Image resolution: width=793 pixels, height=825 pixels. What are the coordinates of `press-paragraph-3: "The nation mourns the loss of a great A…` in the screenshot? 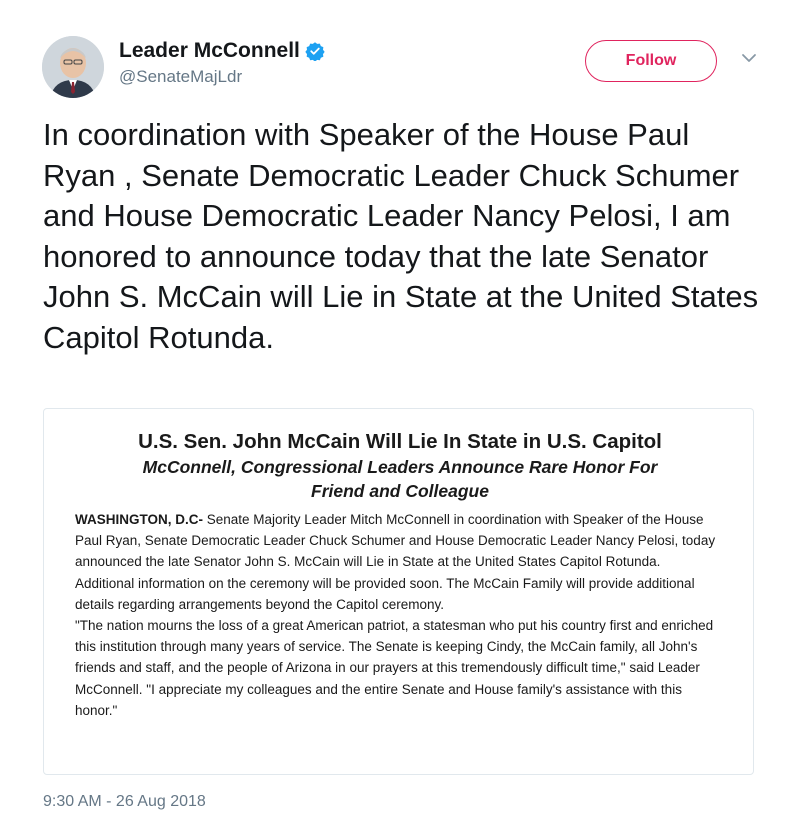 It's located at (394, 668).